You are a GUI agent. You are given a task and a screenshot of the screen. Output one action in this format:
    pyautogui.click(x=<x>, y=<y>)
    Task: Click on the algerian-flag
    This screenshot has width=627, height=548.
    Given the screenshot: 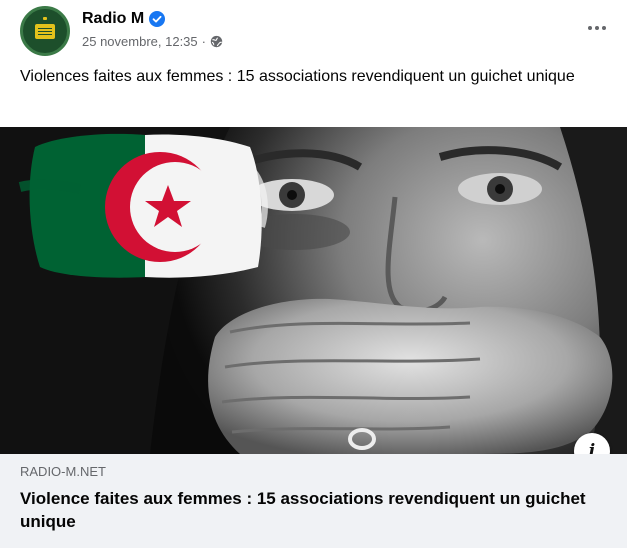 What is the action you would take?
    pyautogui.click(x=143, y=205)
    